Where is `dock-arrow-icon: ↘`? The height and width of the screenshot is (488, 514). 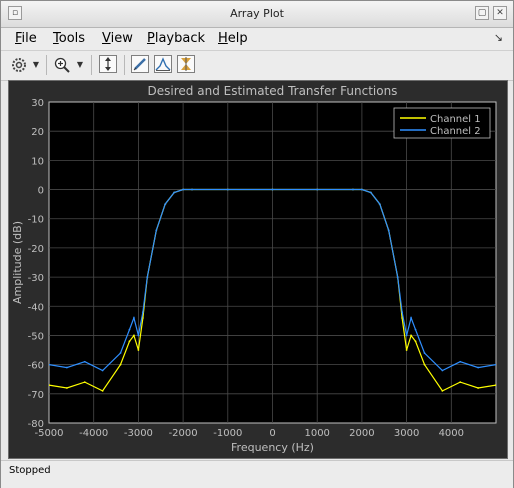 dock-arrow-icon: ↘ is located at coordinates (498, 37).